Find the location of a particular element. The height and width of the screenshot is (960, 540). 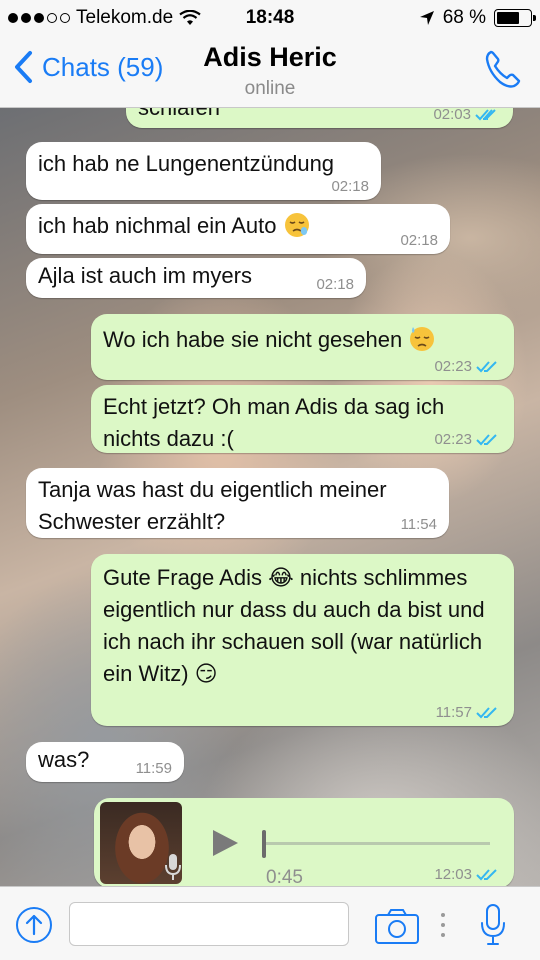

more-dots-icon is located at coordinates (443, 925).